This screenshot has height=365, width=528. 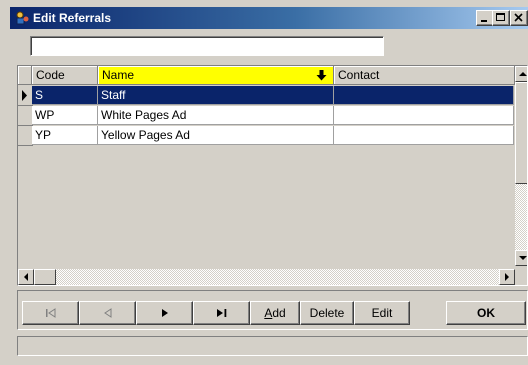 I want to click on triangle-down-icon, so click(x=523, y=258).